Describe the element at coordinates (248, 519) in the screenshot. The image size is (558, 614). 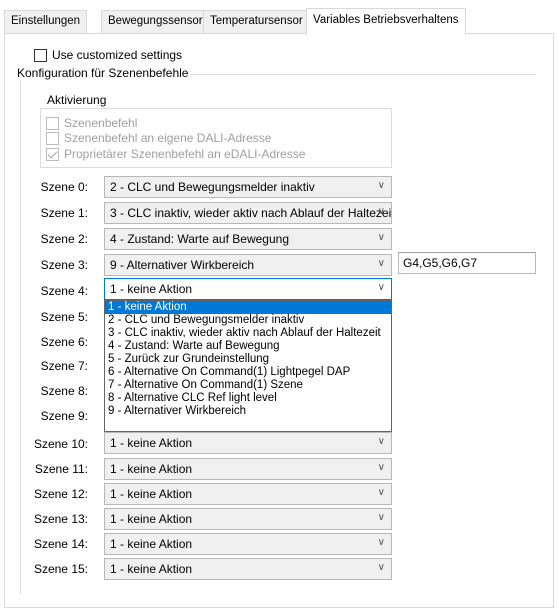
I see `scene-combo-13: 1 - keine Aktion ∨` at that location.